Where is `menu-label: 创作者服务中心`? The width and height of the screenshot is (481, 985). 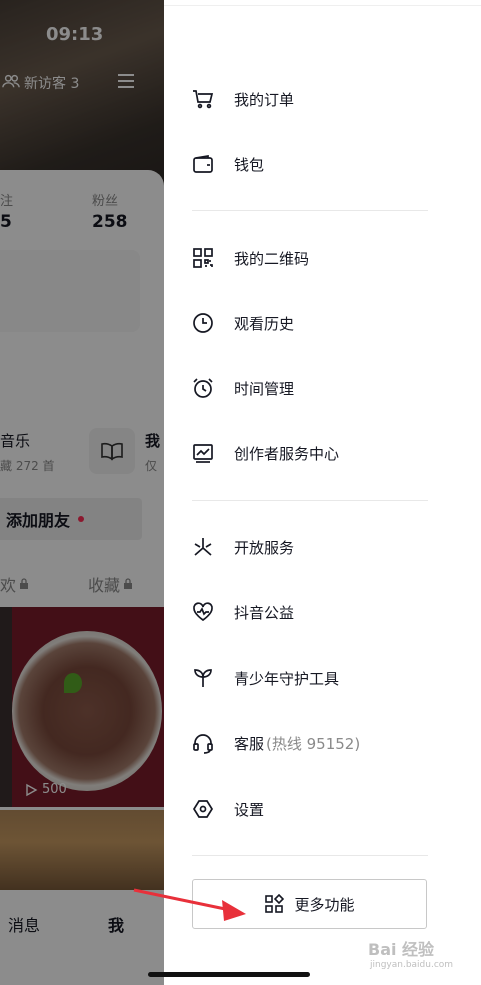 menu-label: 创作者服务中心 is located at coordinates (287, 453).